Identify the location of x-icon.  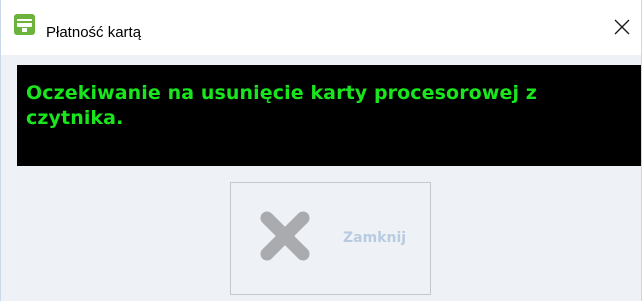
(285, 236).